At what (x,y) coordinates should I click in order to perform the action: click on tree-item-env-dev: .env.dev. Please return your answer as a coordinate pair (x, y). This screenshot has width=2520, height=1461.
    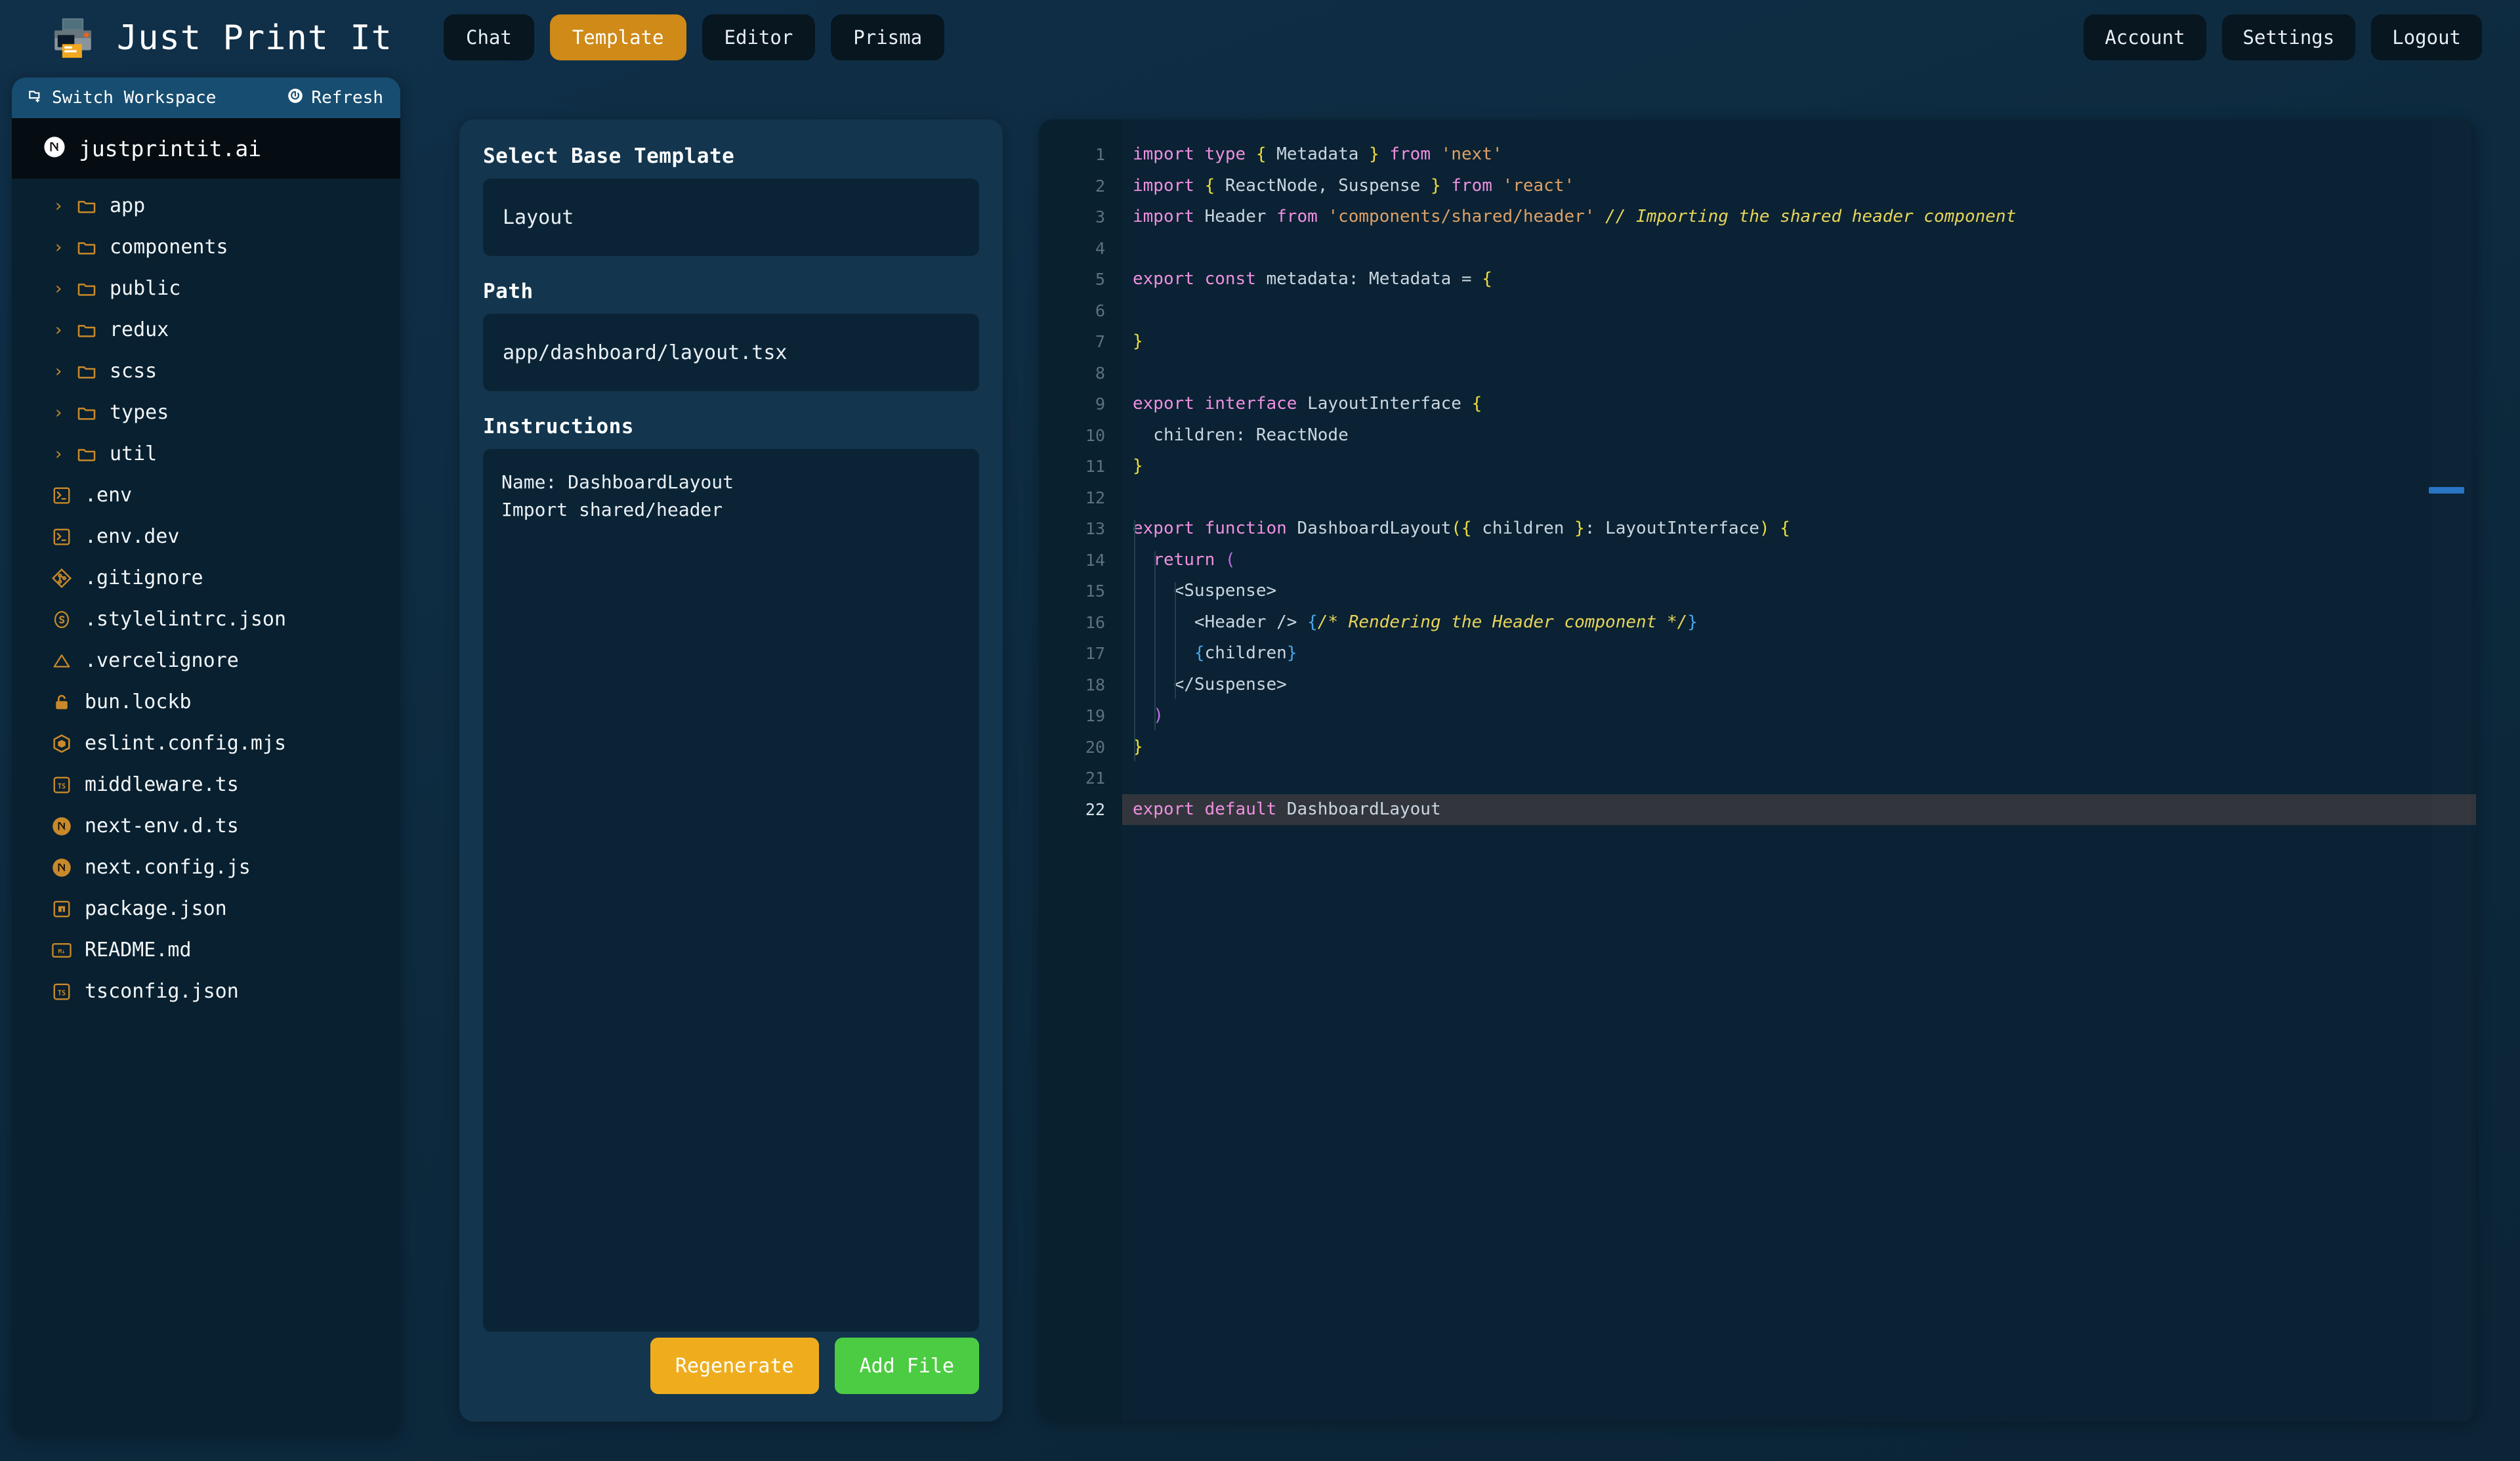
    Looking at the image, I should click on (206, 536).